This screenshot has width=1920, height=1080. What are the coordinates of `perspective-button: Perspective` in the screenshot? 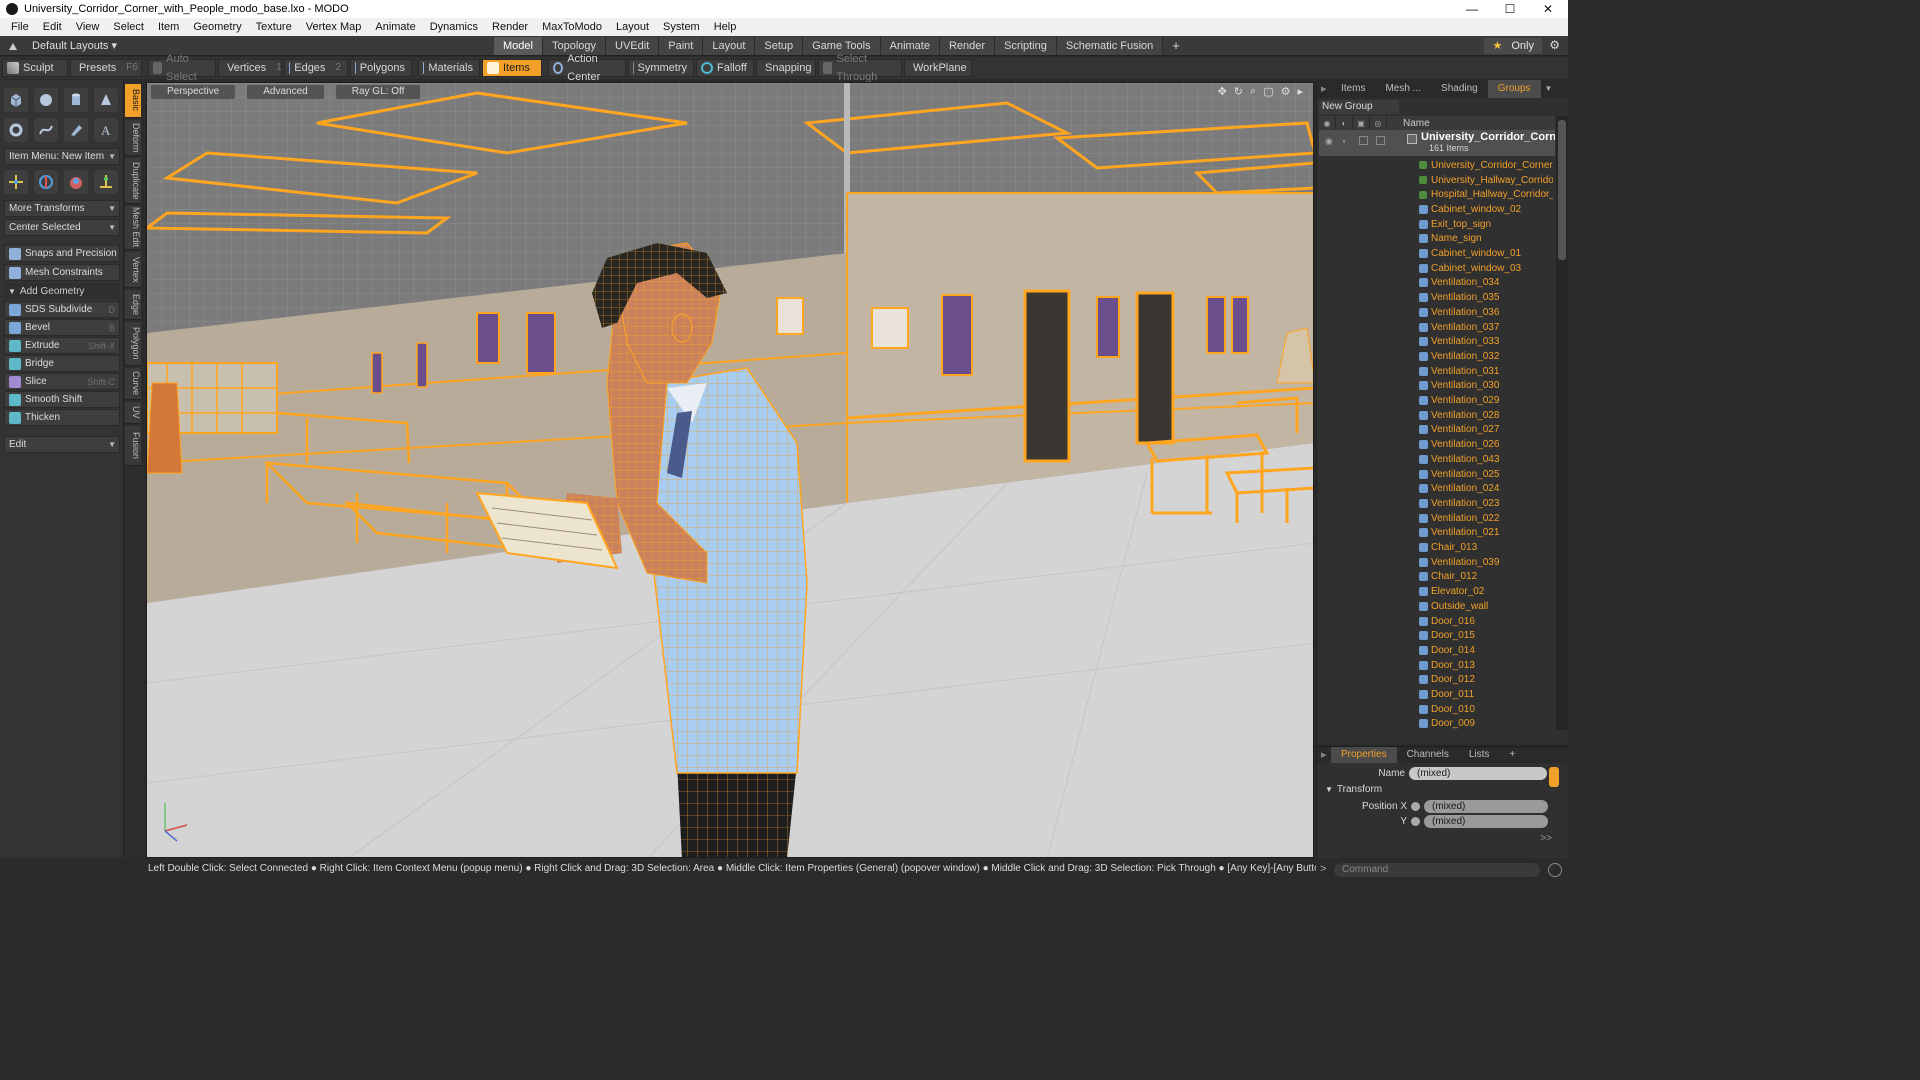 It's located at (193, 92).